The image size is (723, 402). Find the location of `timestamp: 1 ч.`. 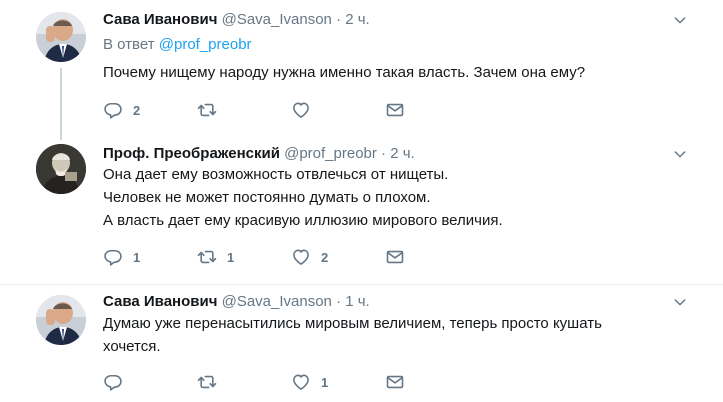

timestamp: 1 ч. is located at coordinates (357, 301).